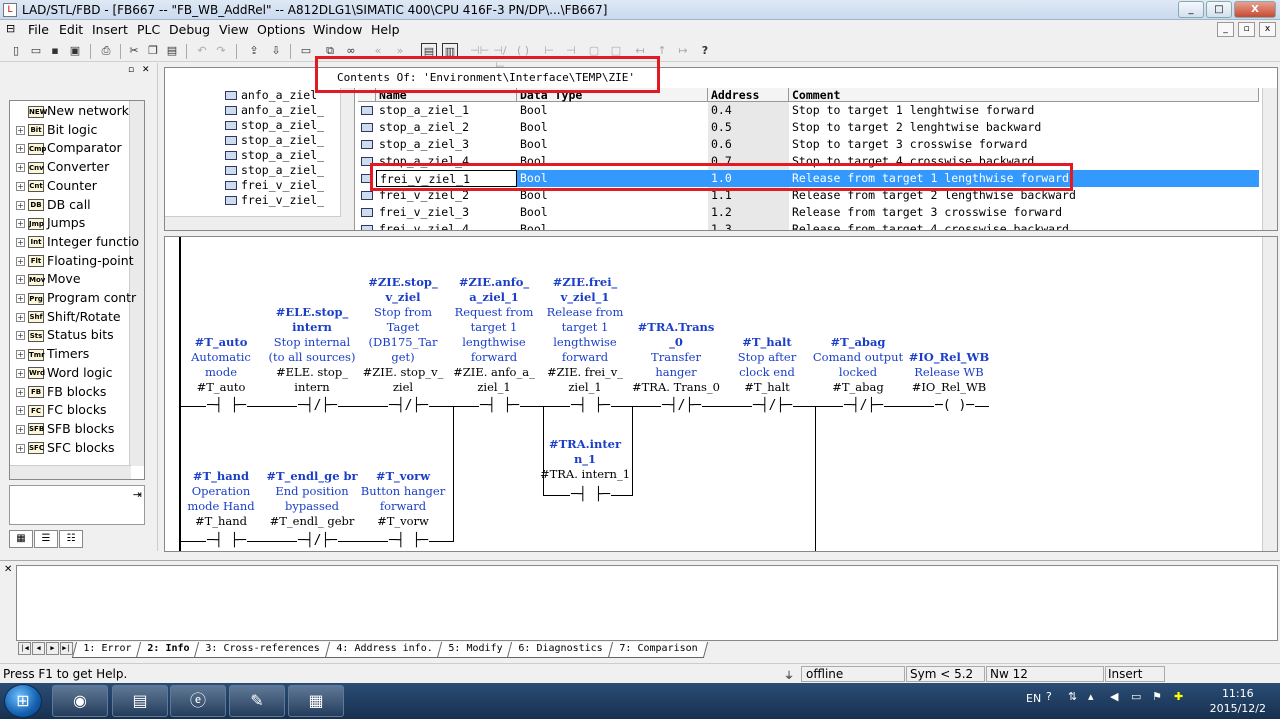  What do you see at coordinates (48, 280) in the screenshot?
I see `tree-item: + Mov Move` at bounding box center [48, 280].